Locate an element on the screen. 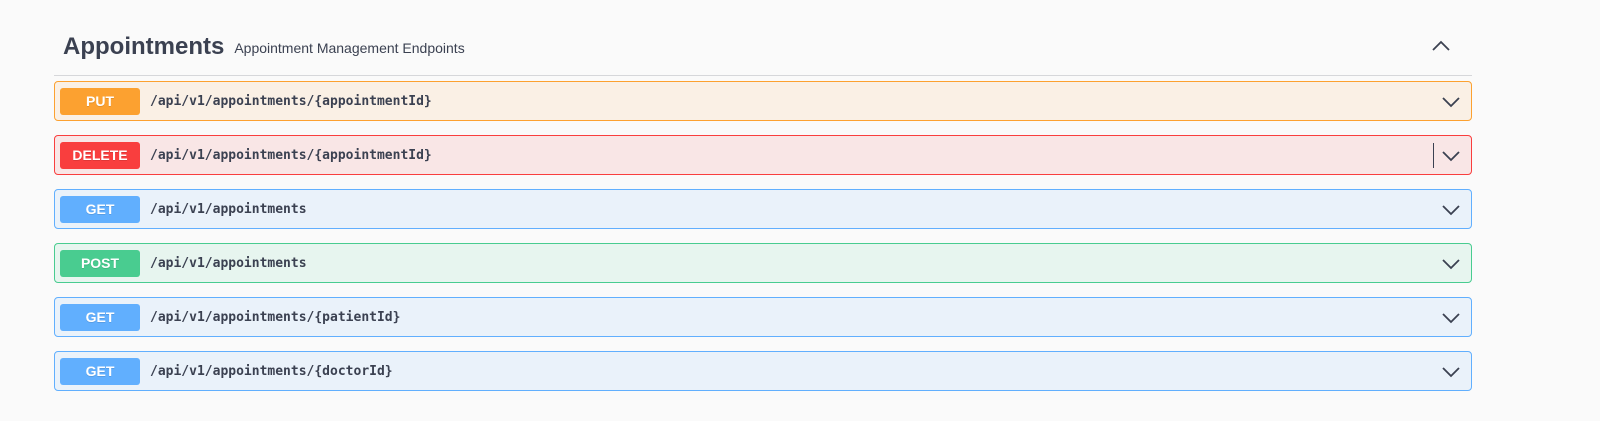 This screenshot has width=1600, height=421. method-badge-put: PUT is located at coordinates (100, 101).